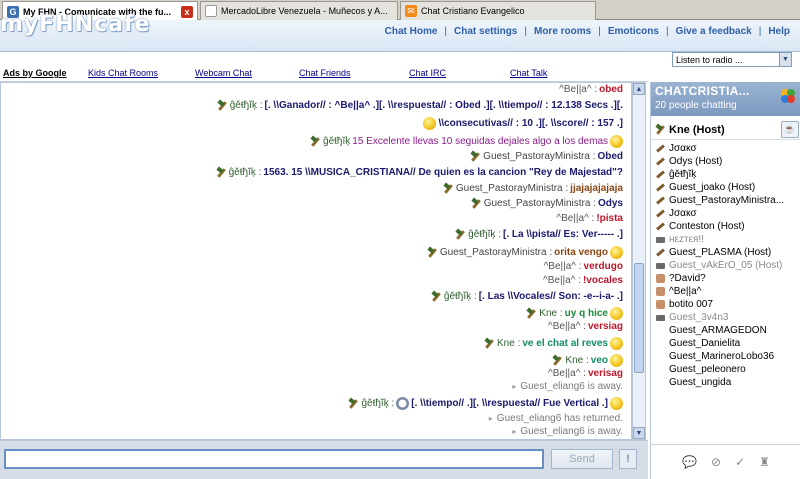 The width and height of the screenshot is (800, 479). What do you see at coordinates (75, 24) in the screenshot?
I see `site-logo: myFHNcafe` at bounding box center [75, 24].